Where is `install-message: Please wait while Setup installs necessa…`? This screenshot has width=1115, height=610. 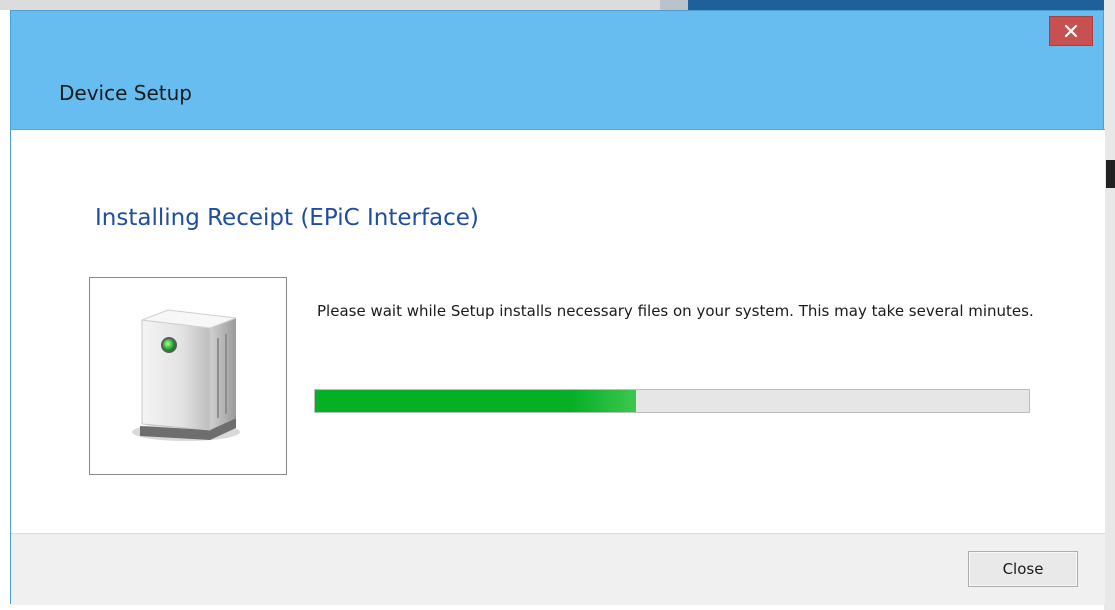 install-message: Please wait while Setup installs necessa… is located at coordinates (675, 311).